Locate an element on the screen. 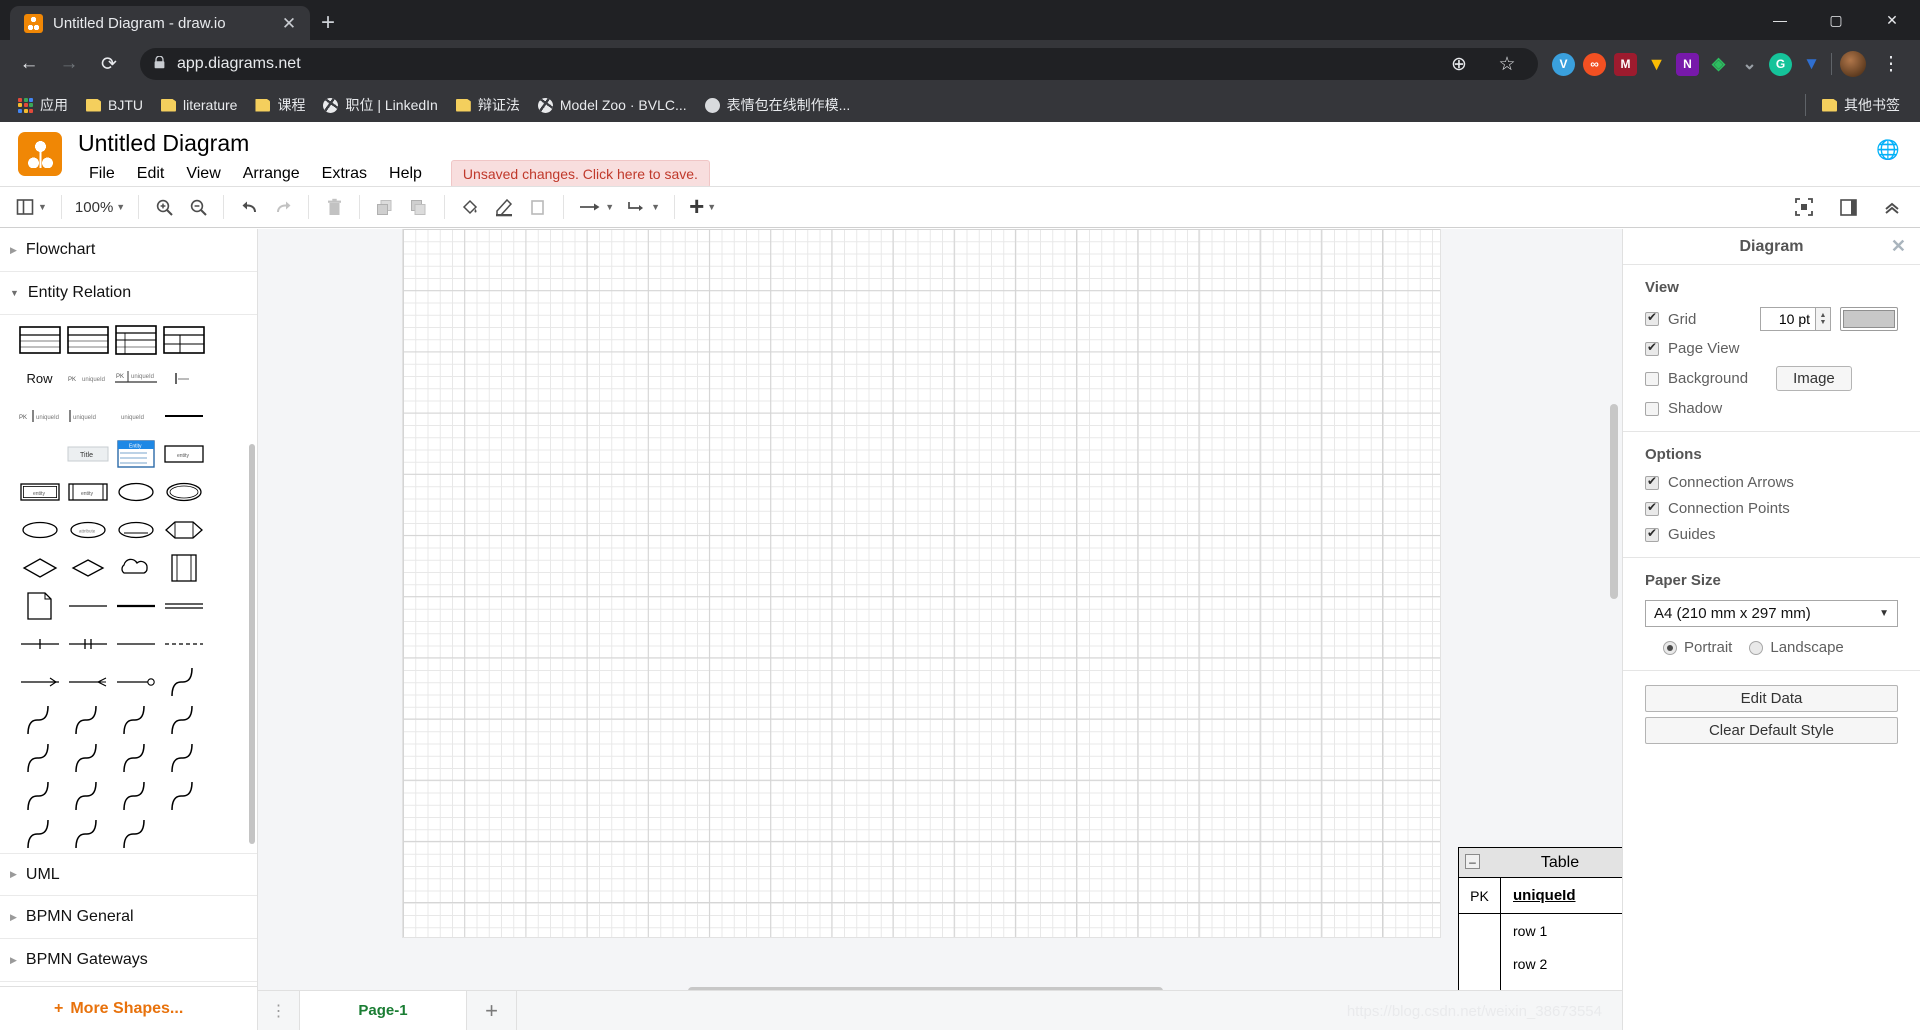 Image resolution: width=1920 pixels, height=1030 pixels. menu-edit: Edit is located at coordinates (151, 174).